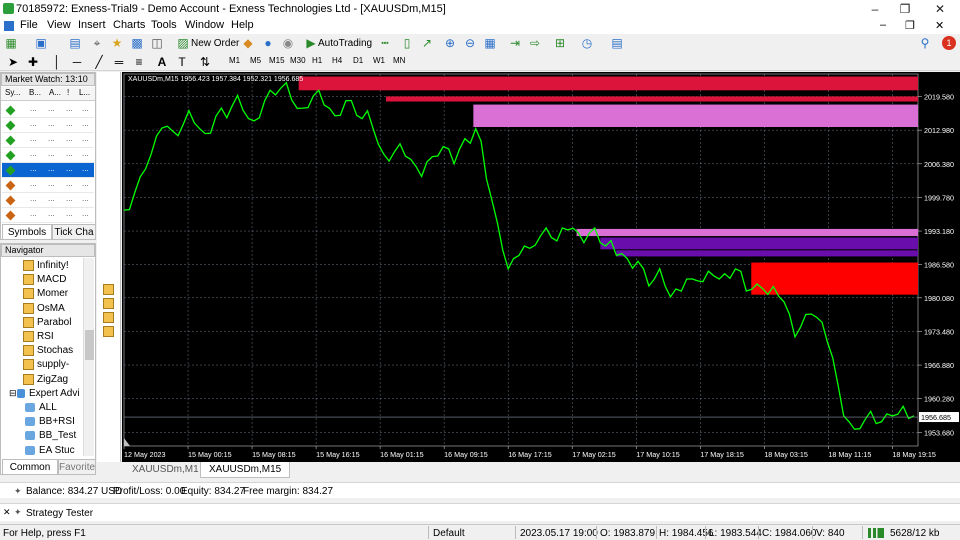 Image resolution: width=960 pixels, height=540 pixels. What do you see at coordinates (875, 9) in the screenshot?
I see `minimize-icon: –` at bounding box center [875, 9].